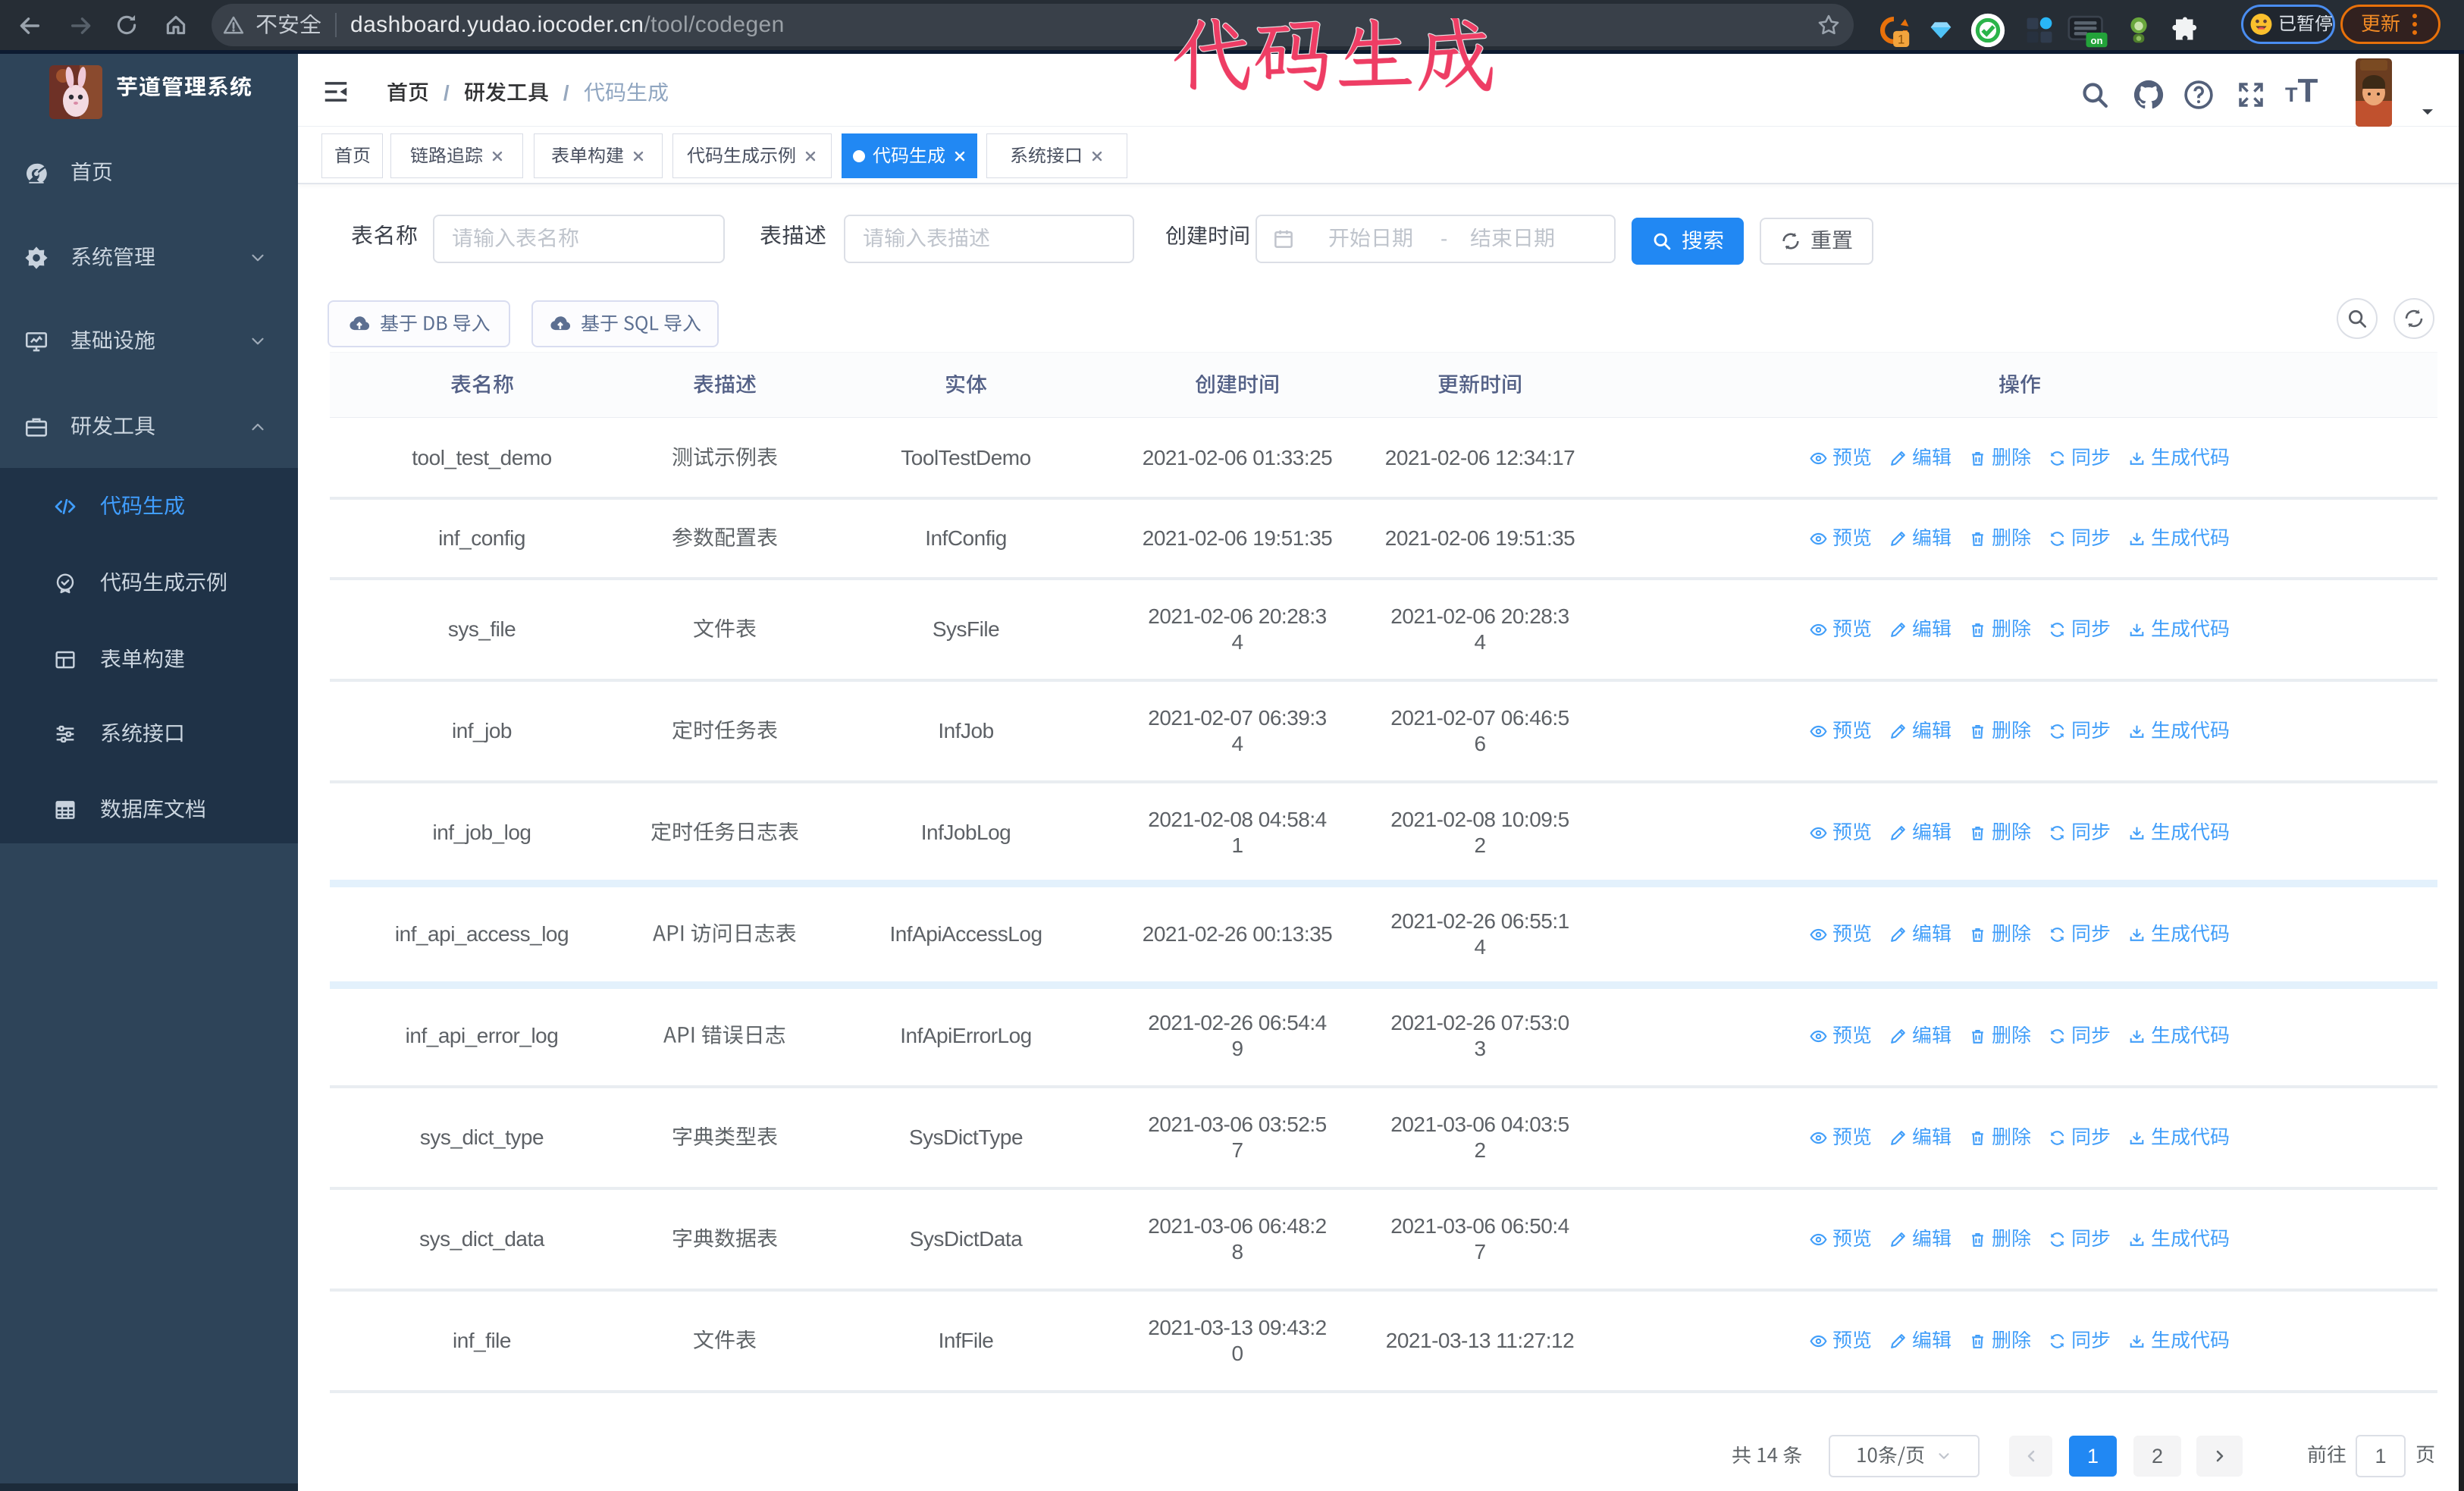 The height and width of the screenshot is (1491, 2464). Describe the element at coordinates (1901, 40) in the screenshot. I see `svg-text: 1` at that location.